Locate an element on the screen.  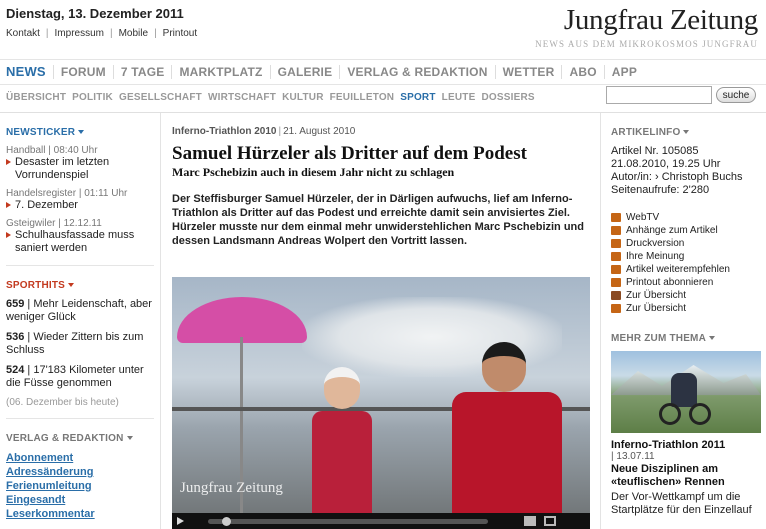
newsticker-heading: NEWSTICKER is located at coordinates (80, 132).